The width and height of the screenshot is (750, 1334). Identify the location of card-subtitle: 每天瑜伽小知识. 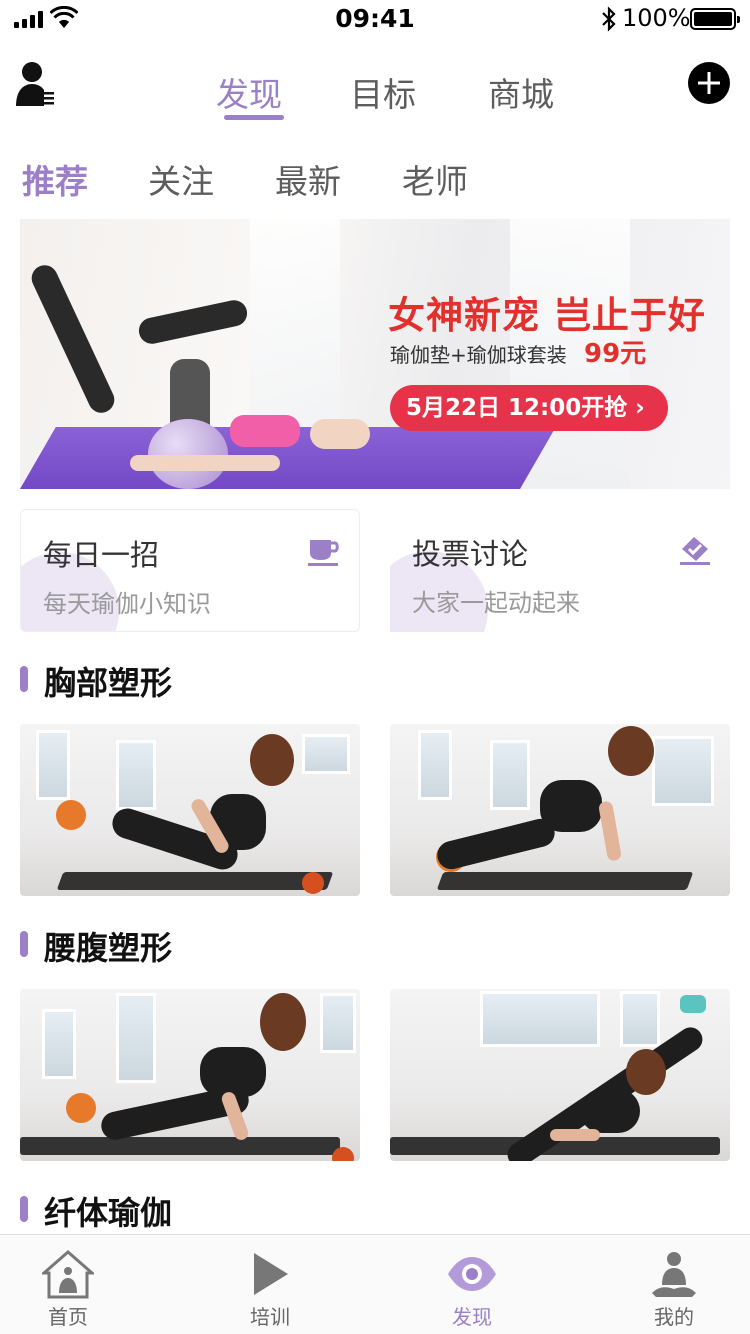
(127, 604).